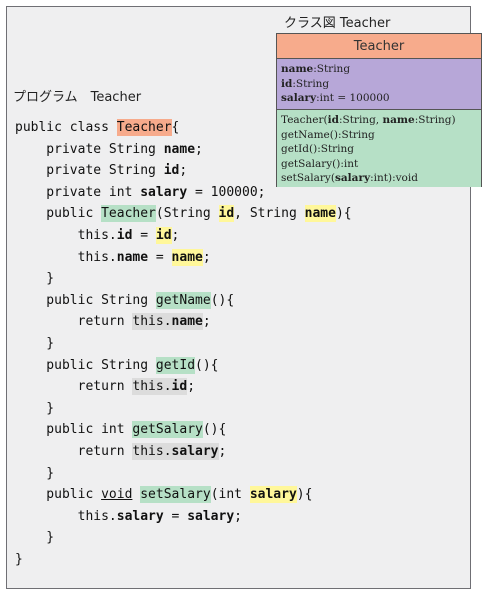 This screenshot has height=599, width=489. Describe the element at coordinates (121, 451) in the screenshot. I see `code-line-return-salary: return this.salary;` at that location.